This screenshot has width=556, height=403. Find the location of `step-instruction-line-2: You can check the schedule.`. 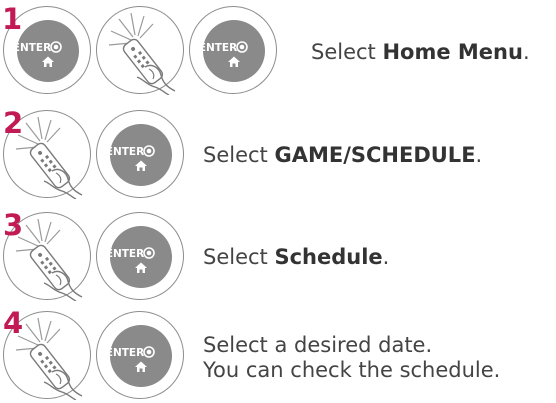

step-instruction-line-2: You can check the schedule. is located at coordinates (352, 370).